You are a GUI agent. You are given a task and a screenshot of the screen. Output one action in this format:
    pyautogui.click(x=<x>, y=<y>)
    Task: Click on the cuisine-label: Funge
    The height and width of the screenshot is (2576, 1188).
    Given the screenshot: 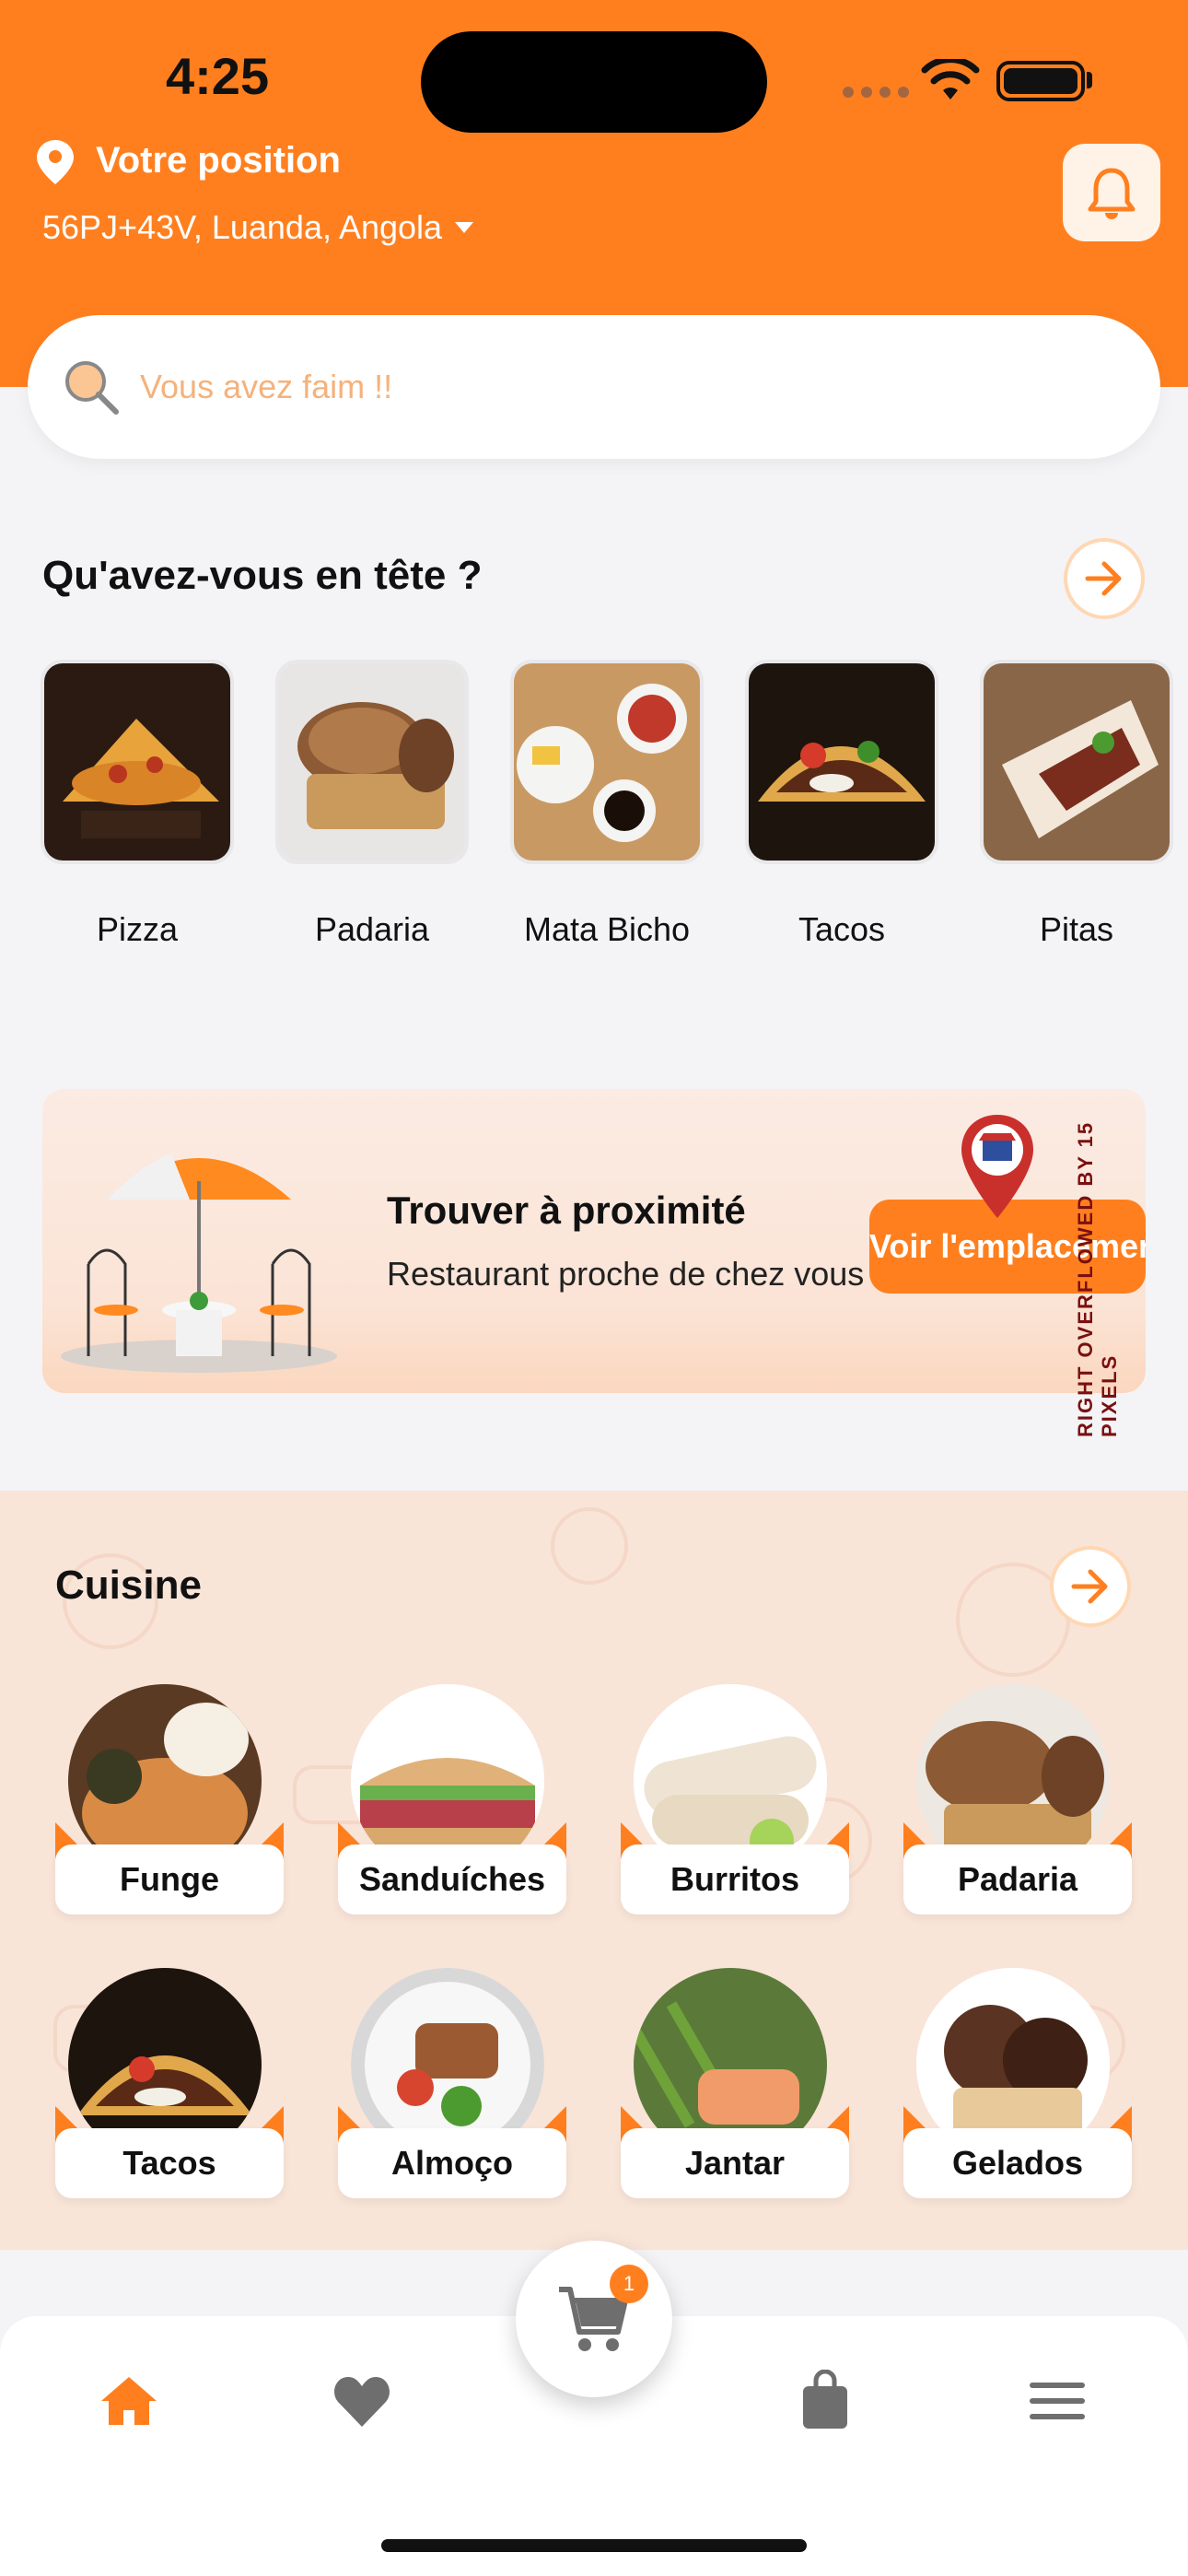 What is the action you would take?
    pyautogui.click(x=169, y=1879)
    